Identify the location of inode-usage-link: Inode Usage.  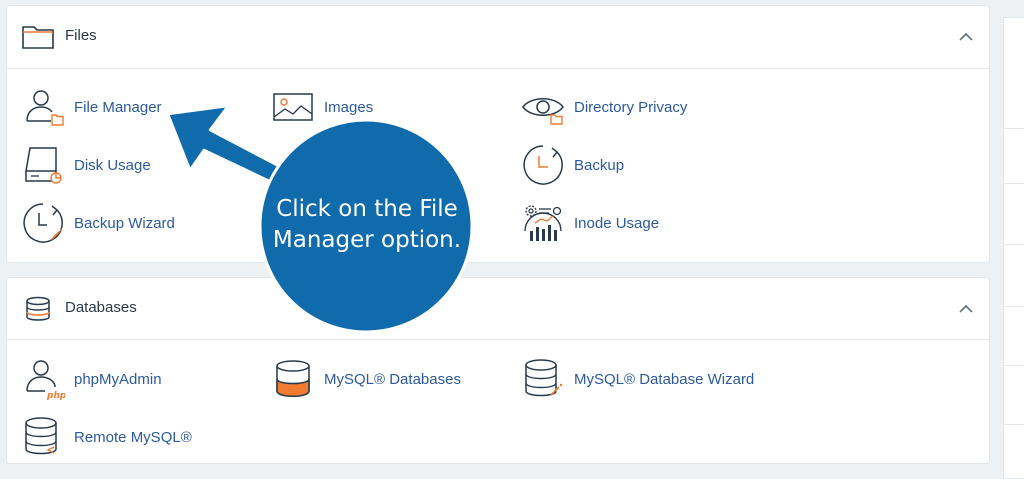
(641, 223).